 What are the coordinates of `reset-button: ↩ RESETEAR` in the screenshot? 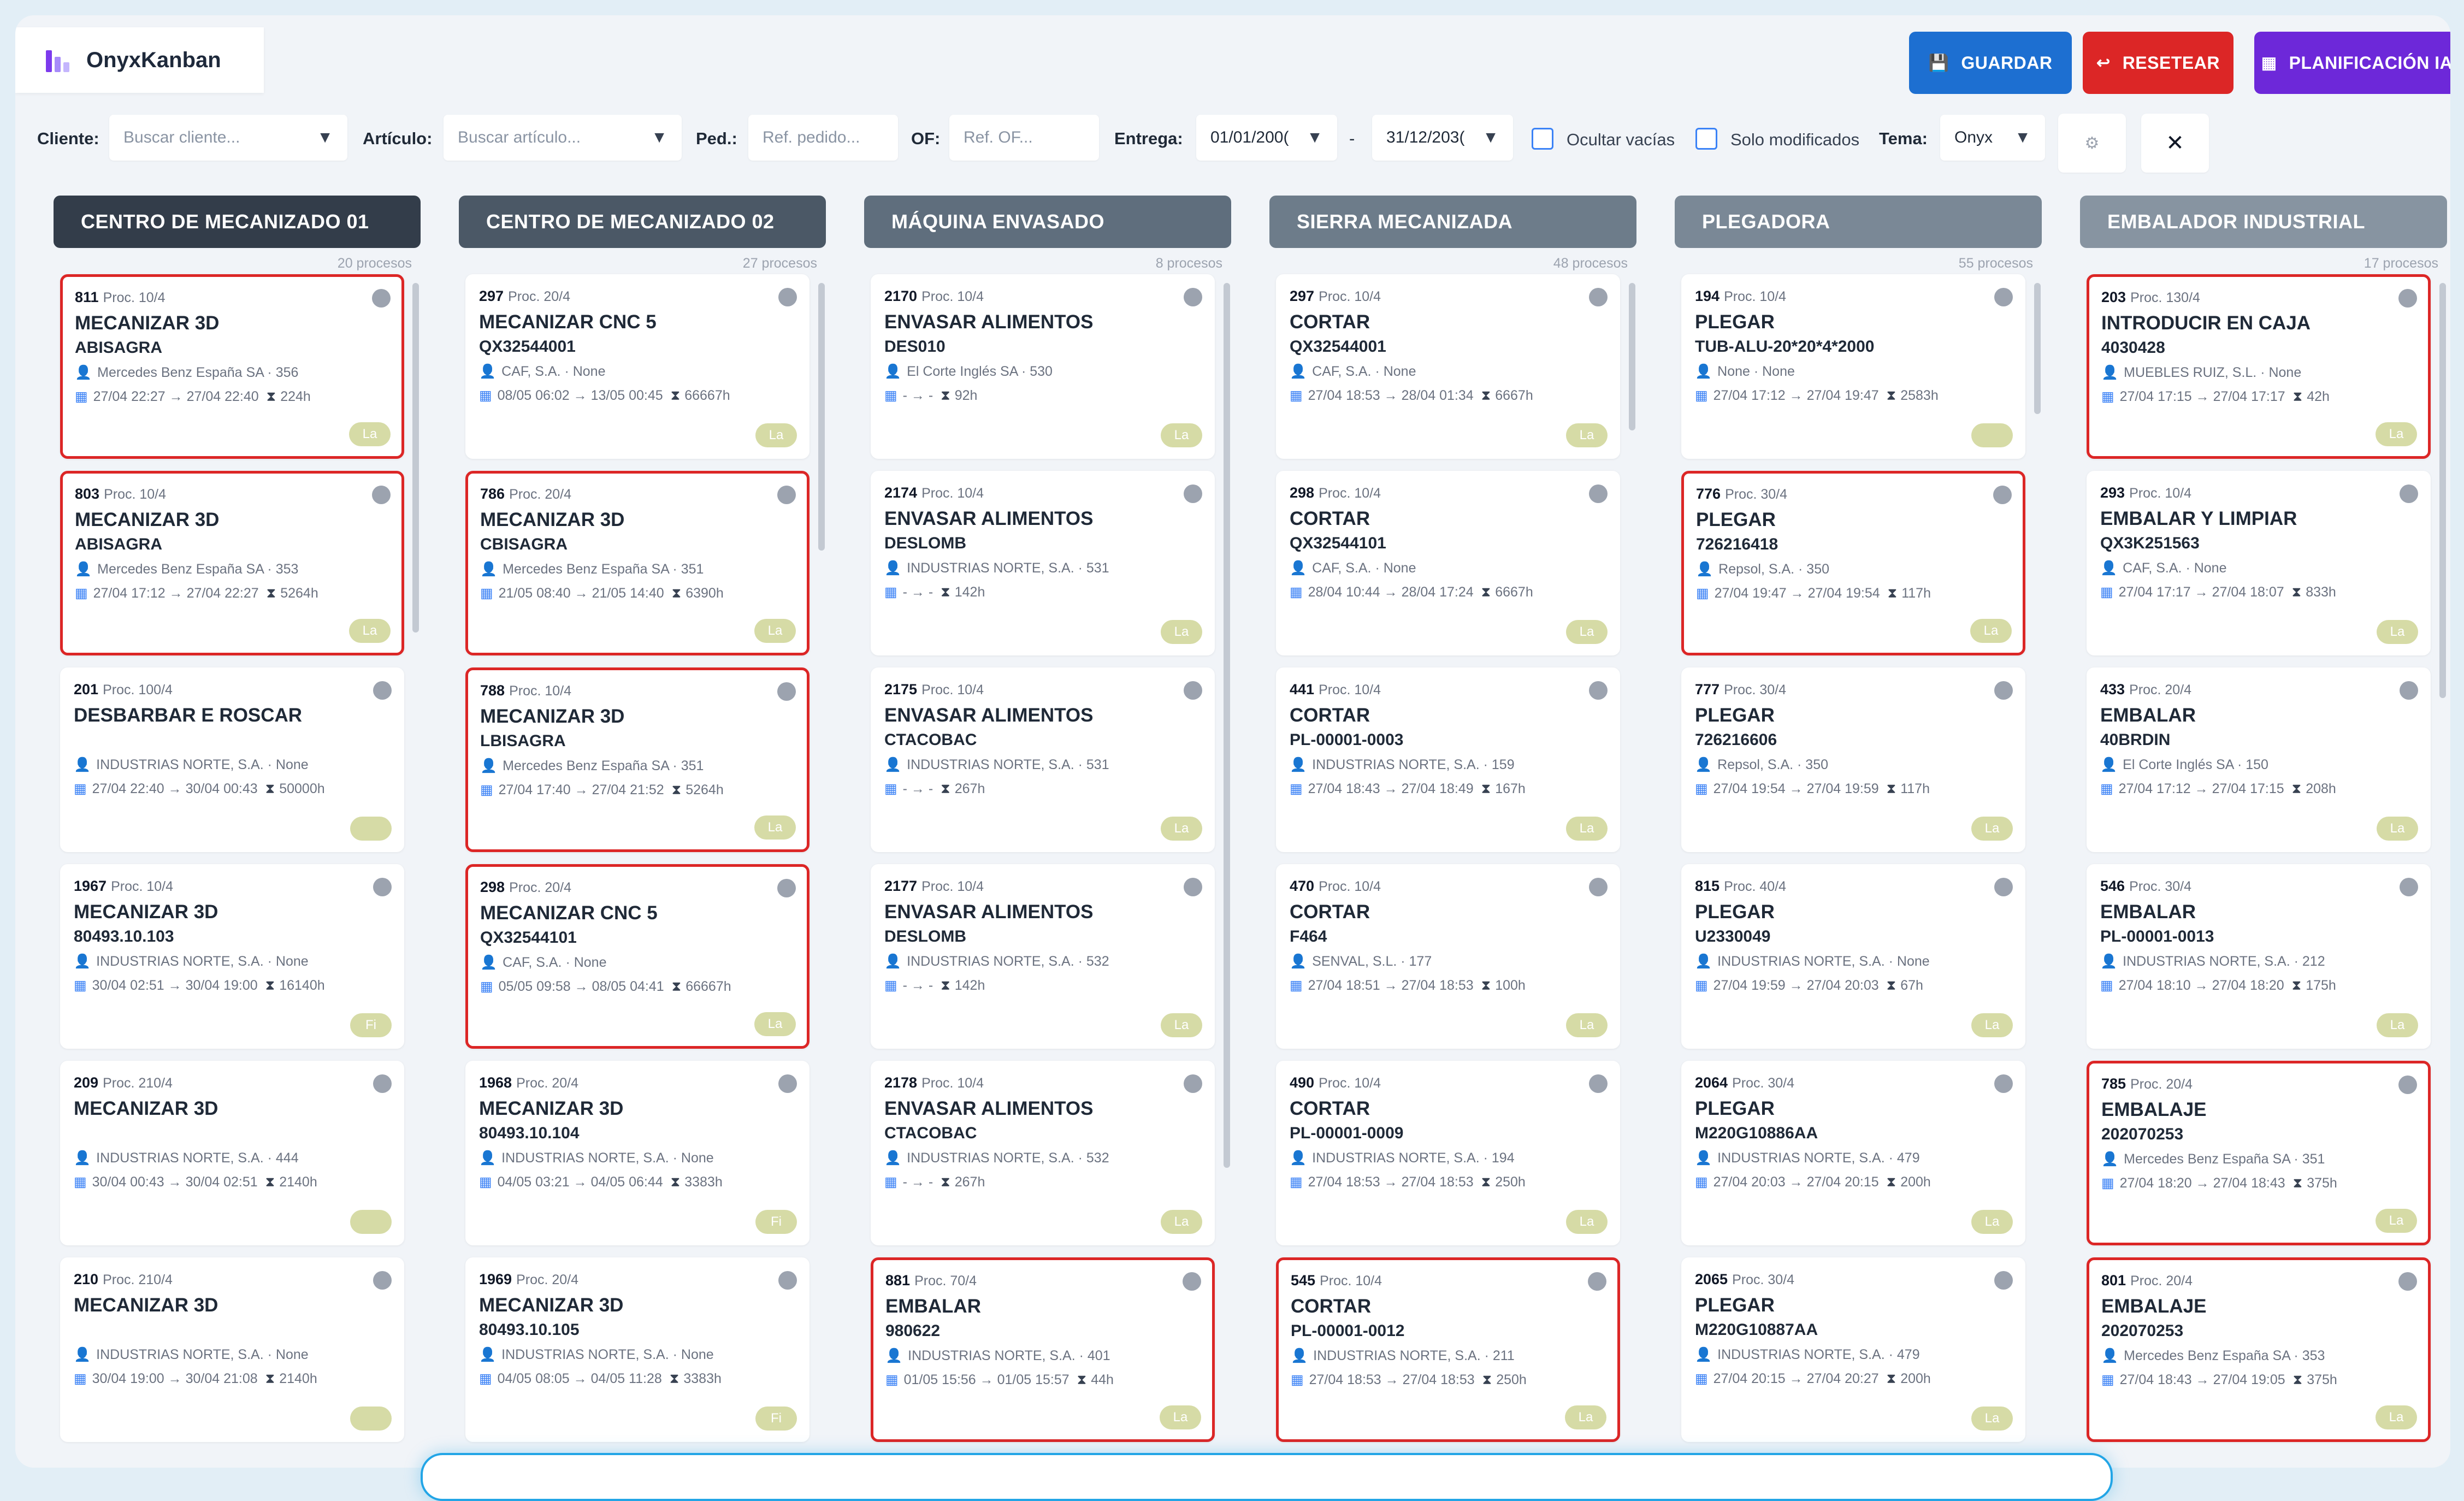 It's located at (2158, 63).